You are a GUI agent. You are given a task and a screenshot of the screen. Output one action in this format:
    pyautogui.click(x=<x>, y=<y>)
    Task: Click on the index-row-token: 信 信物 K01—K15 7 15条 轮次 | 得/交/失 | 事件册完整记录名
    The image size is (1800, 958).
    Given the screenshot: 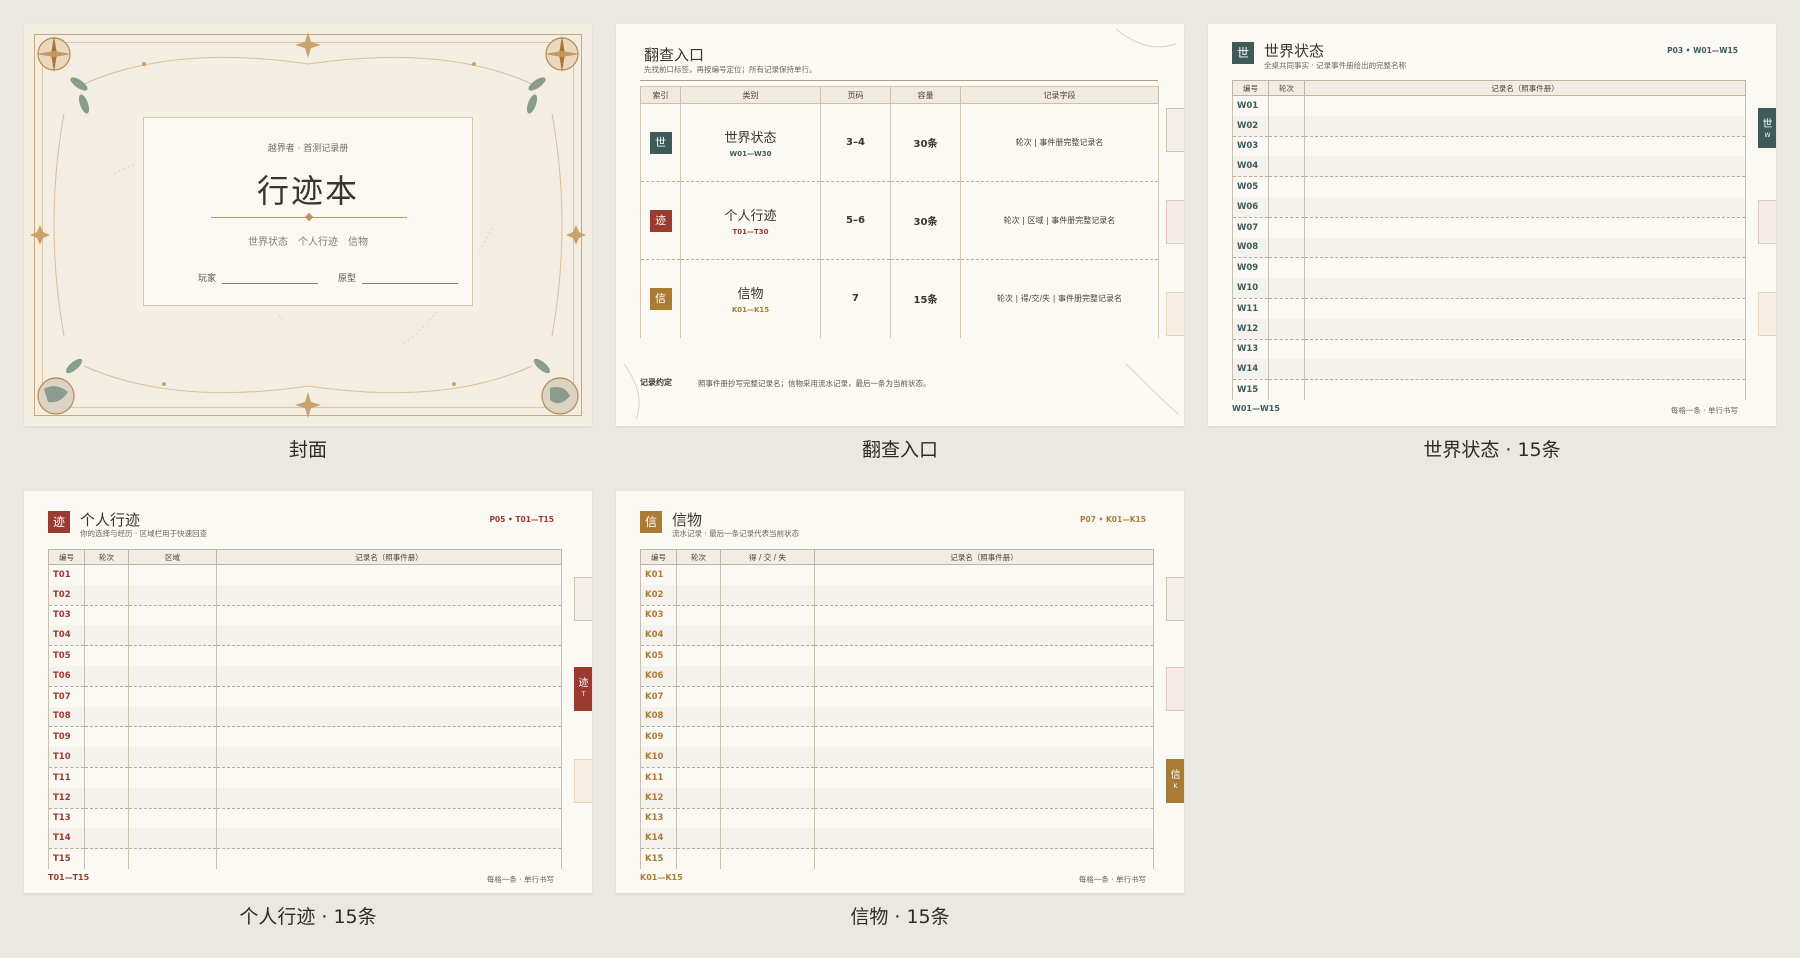 What is the action you would take?
    pyautogui.click(x=899, y=298)
    